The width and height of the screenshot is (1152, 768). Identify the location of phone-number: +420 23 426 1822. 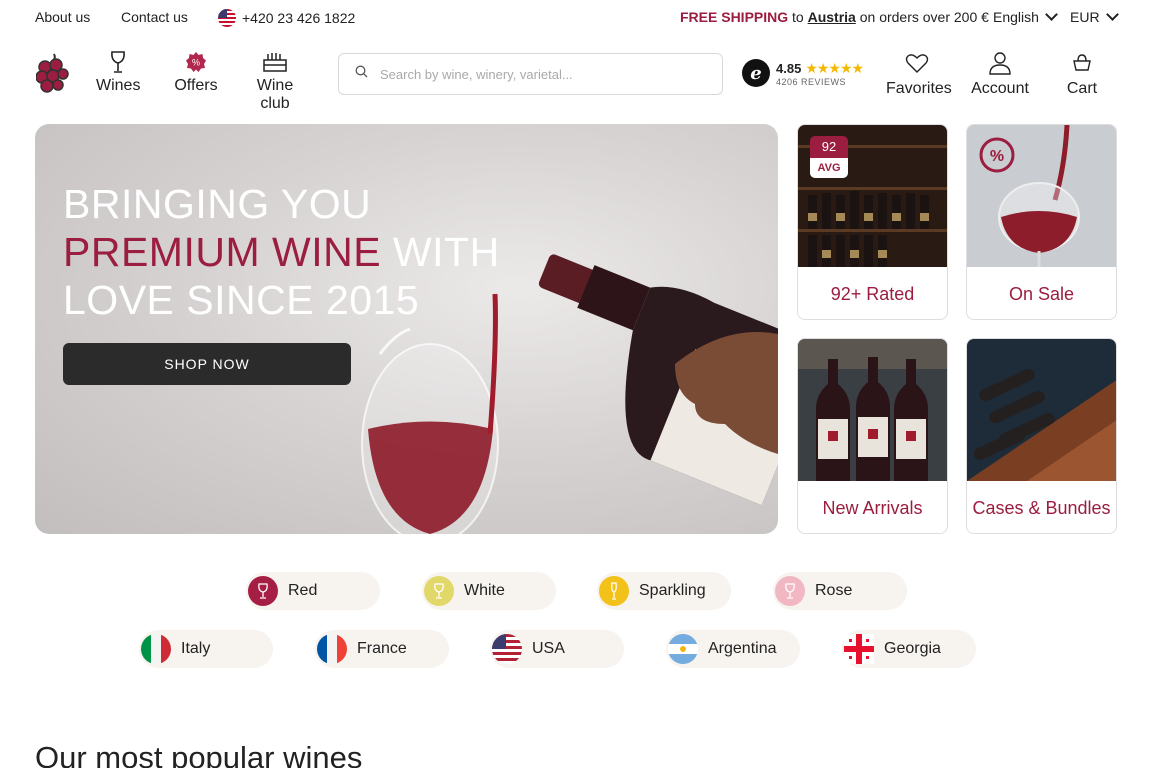
(299, 18).